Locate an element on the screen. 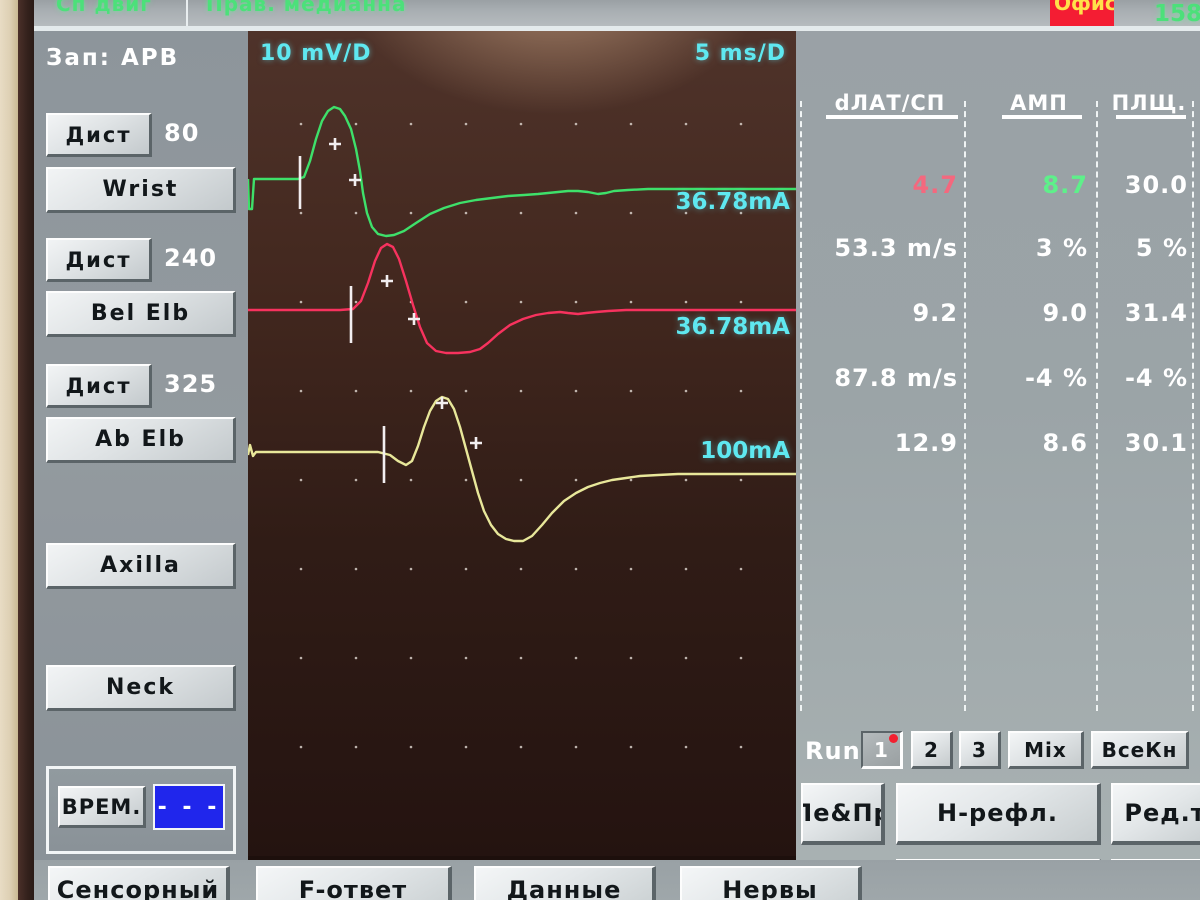 This screenshot has width=1200, height=900. sweep-label: 5 ms/D is located at coordinates (740, 53).